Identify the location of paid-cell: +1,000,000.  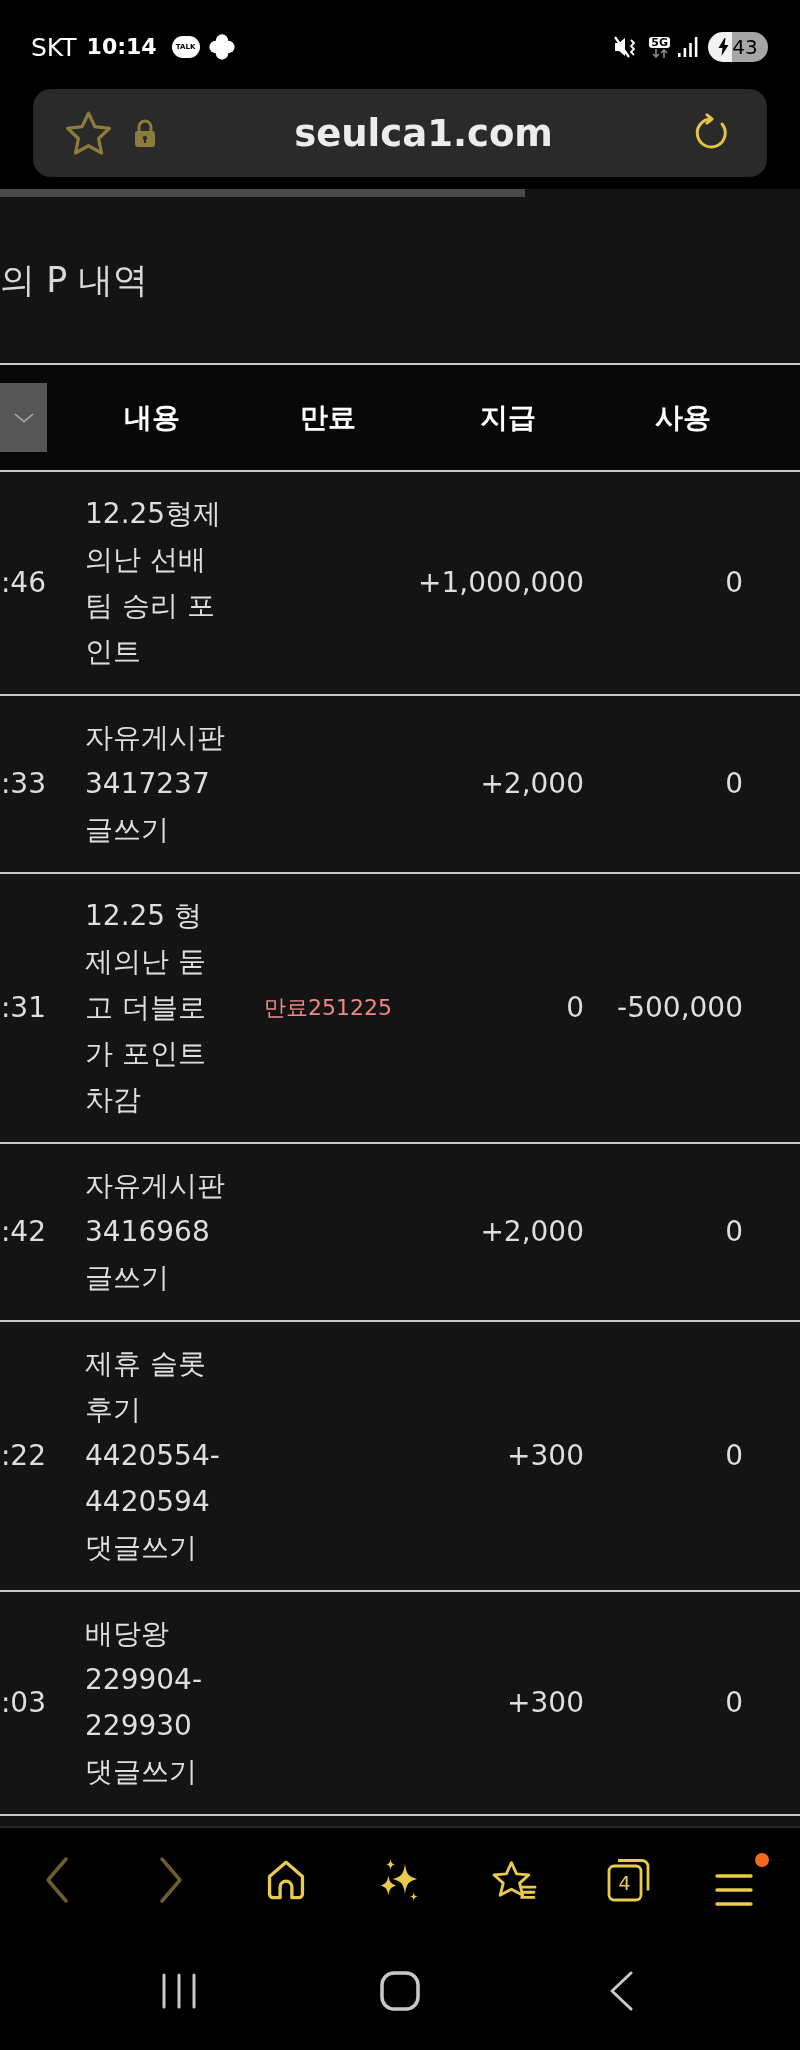
(501, 583).